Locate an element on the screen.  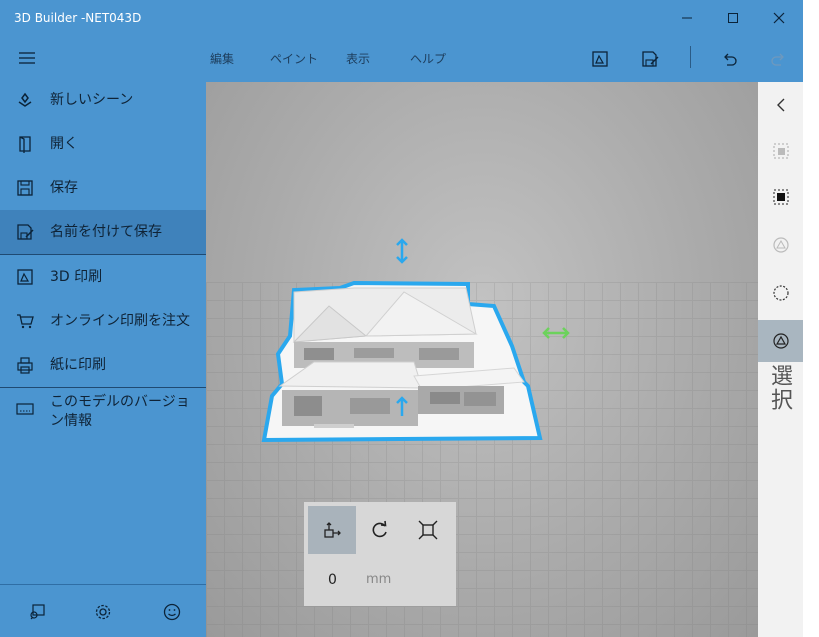
close-button is located at coordinates (779, 18).